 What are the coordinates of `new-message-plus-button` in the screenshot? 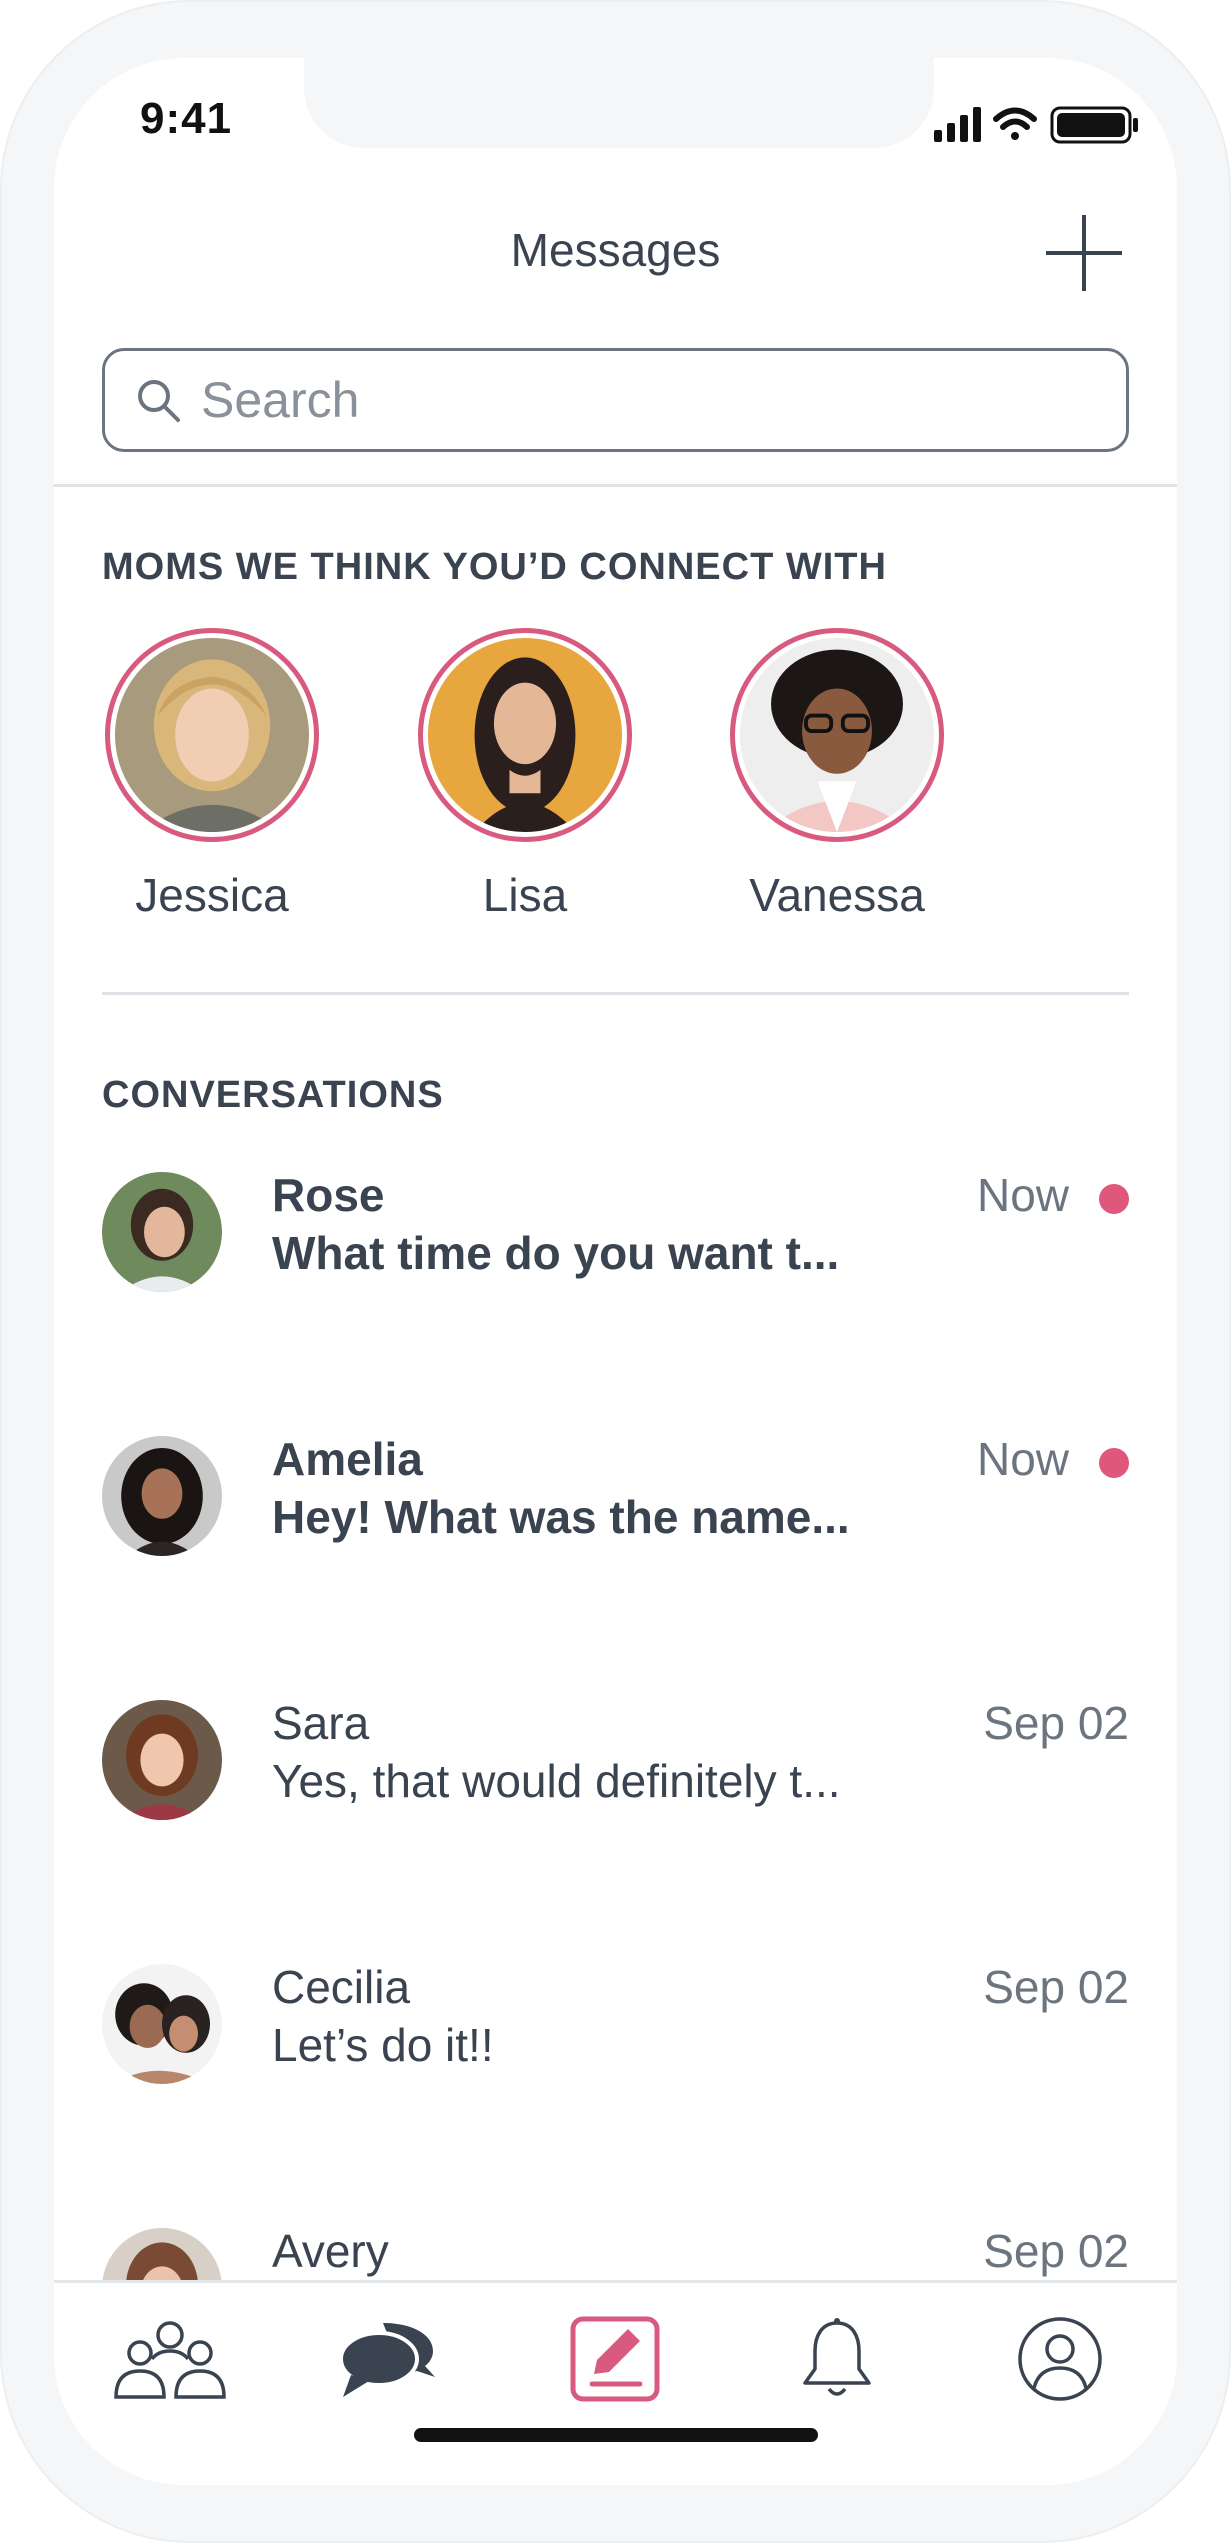 It's located at (1084, 253).